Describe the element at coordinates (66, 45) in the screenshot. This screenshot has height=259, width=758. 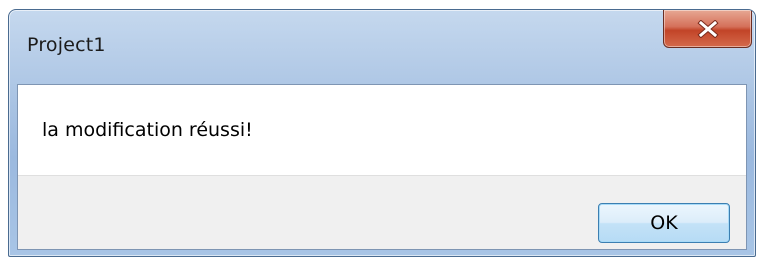
I see `window-title: Project1` at that location.